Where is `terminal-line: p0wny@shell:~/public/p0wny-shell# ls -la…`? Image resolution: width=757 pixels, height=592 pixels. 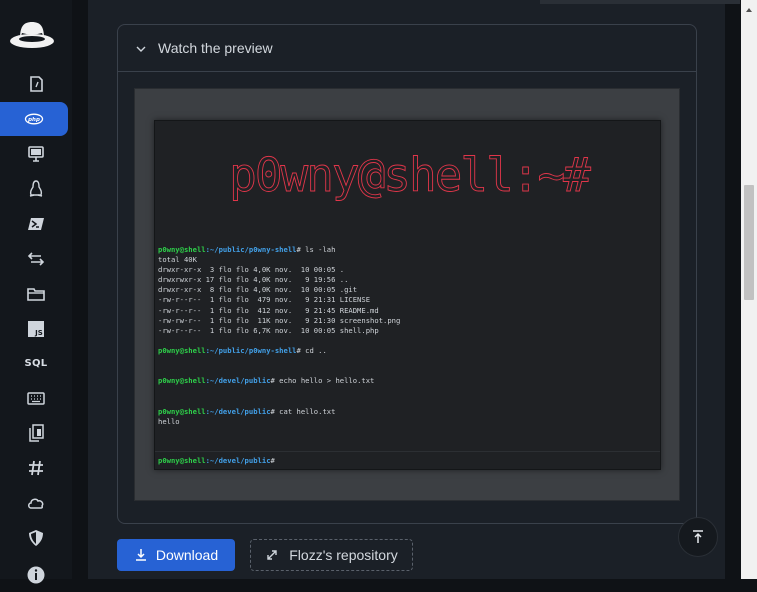
terminal-line: p0wny@shell:~/public/p0wny-shell# ls -la… is located at coordinates (279, 250).